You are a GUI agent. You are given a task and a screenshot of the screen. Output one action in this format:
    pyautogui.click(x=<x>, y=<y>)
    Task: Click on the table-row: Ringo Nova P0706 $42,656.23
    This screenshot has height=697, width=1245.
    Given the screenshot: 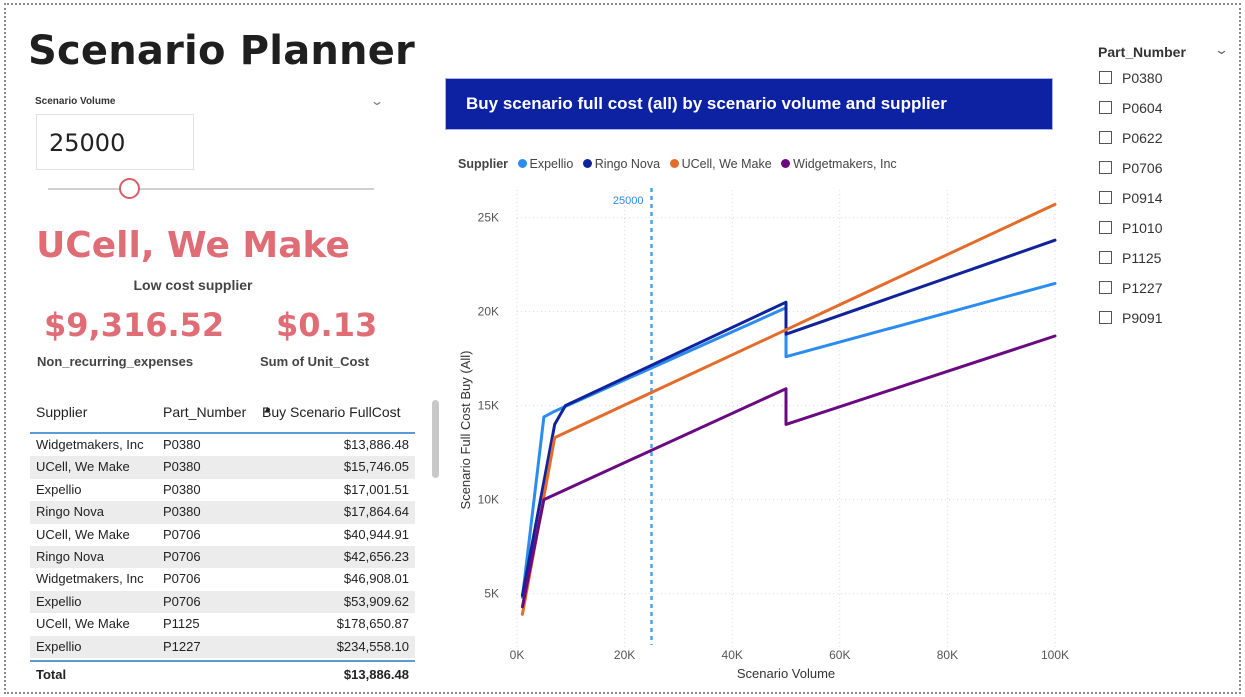 What is the action you would take?
    pyautogui.click(x=222, y=557)
    